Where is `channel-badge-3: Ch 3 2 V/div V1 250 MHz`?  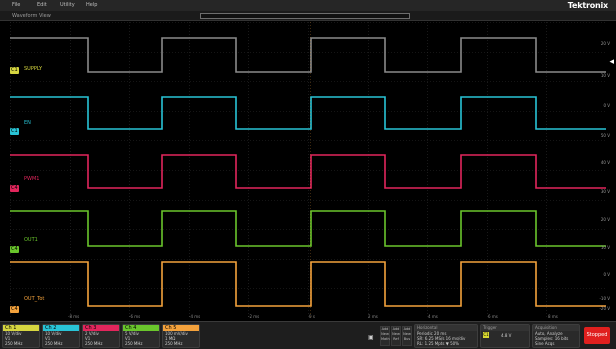 channel-badge-3: Ch 3 2 V/div V1 250 MHz is located at coordinates (101, 336).